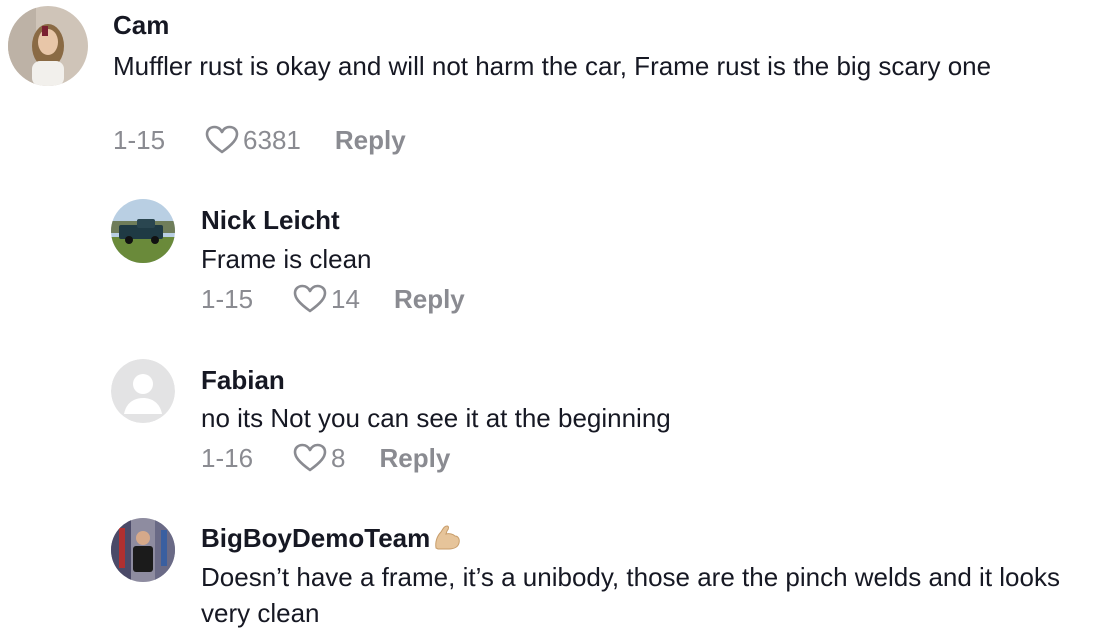  I want to click on comment-date: 1-16, so click(227, 457).